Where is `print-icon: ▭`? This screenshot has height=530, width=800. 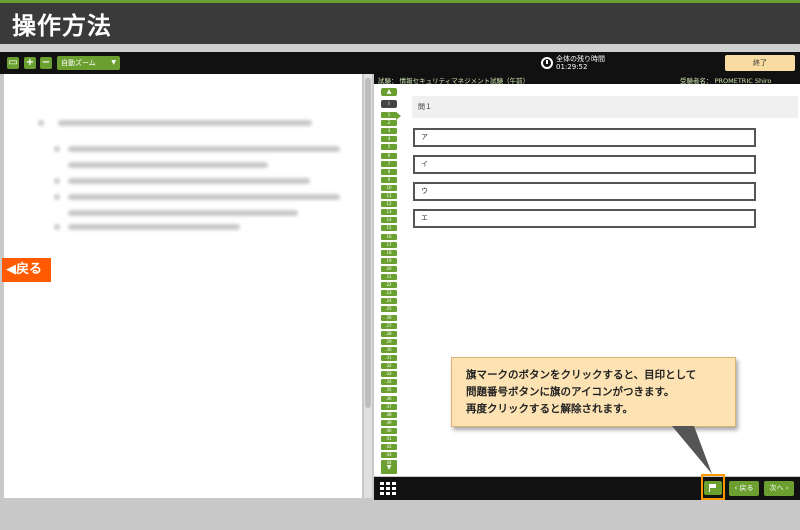 print-icon: ▭ is located at coordinates (13, 63).